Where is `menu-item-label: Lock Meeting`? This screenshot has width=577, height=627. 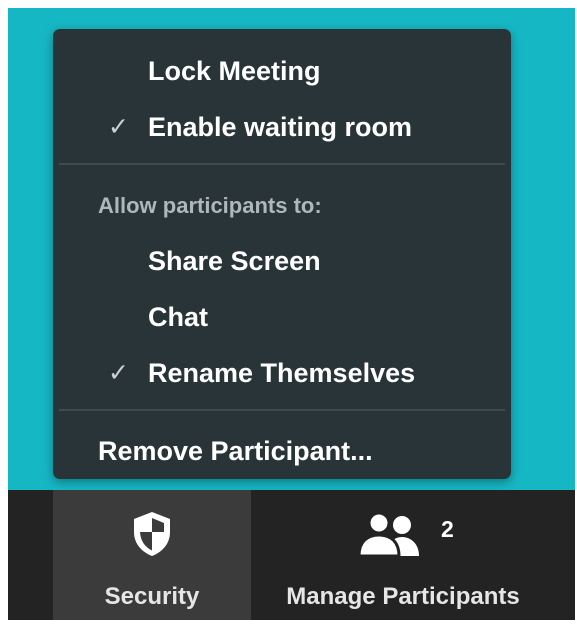 menu-item-label: Lock Meeting is located at coordinates (234, 71).